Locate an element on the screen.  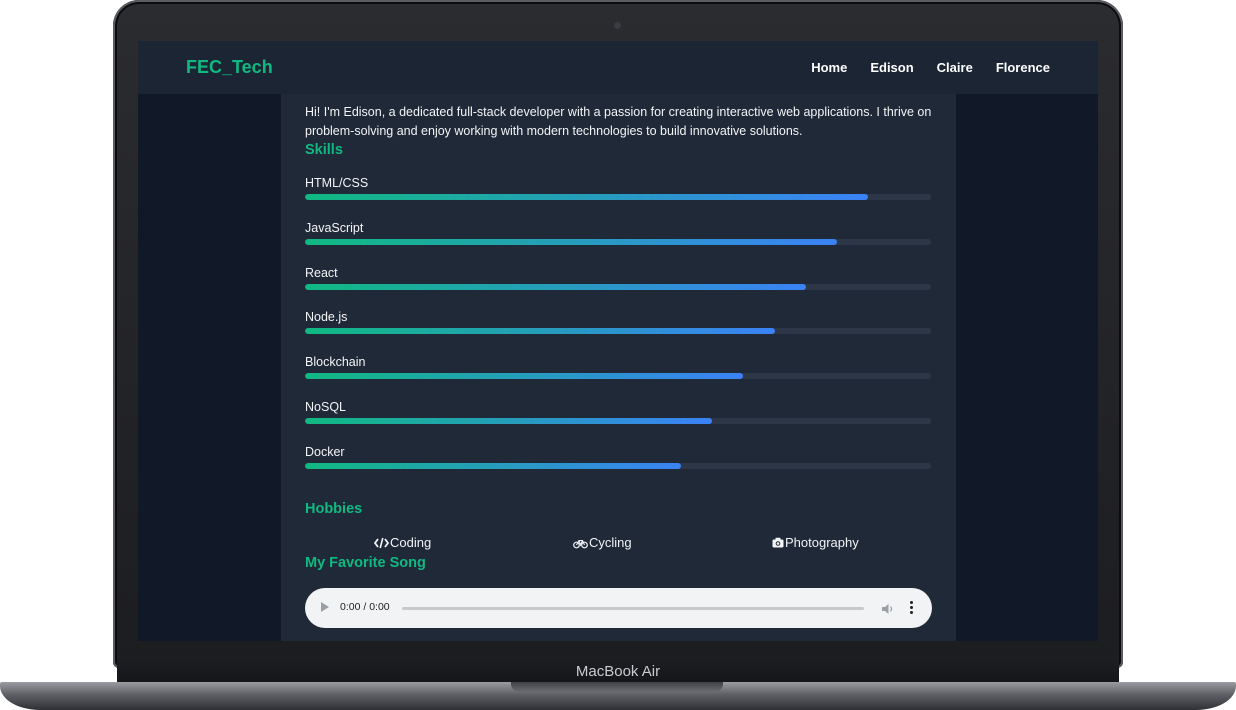
favorite-song-title: My Favorite Song is located at coordinates (365, 563).